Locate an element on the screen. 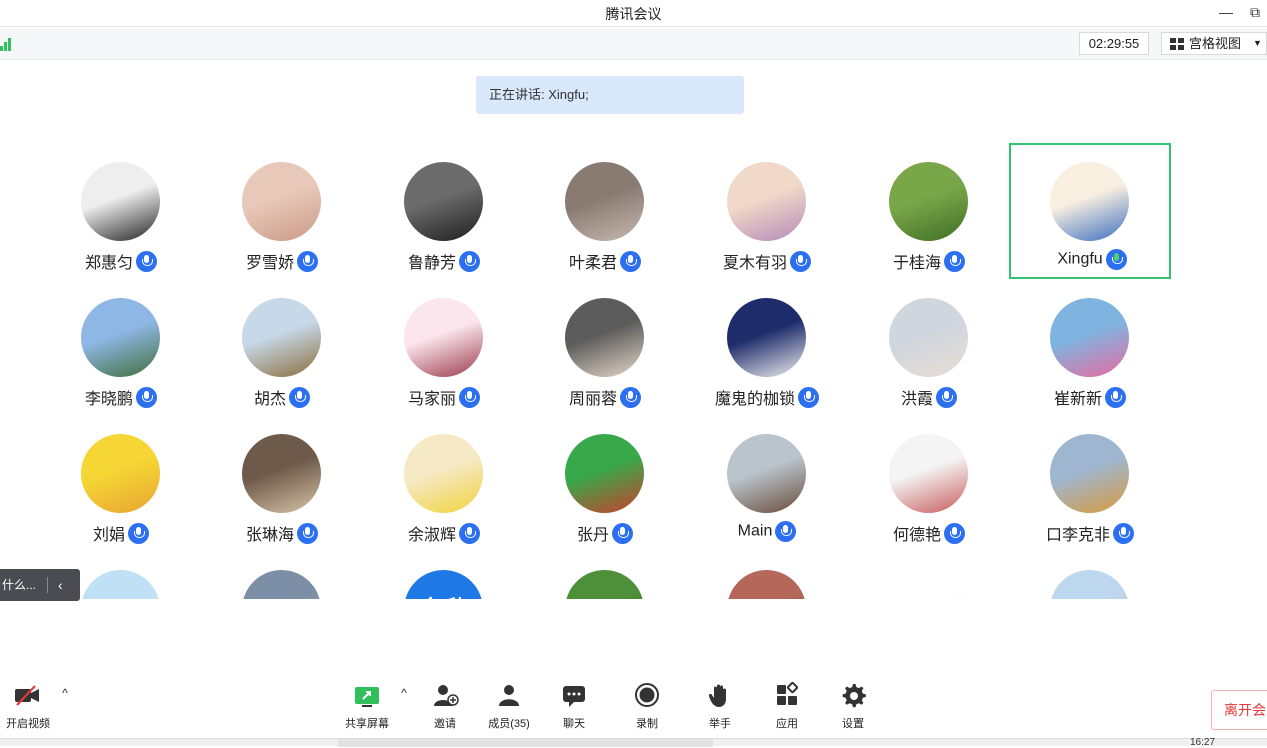 This screenshot has height=748, width=1267. participant-tile: 夏木有羽 is located at coordinates (767, 211).